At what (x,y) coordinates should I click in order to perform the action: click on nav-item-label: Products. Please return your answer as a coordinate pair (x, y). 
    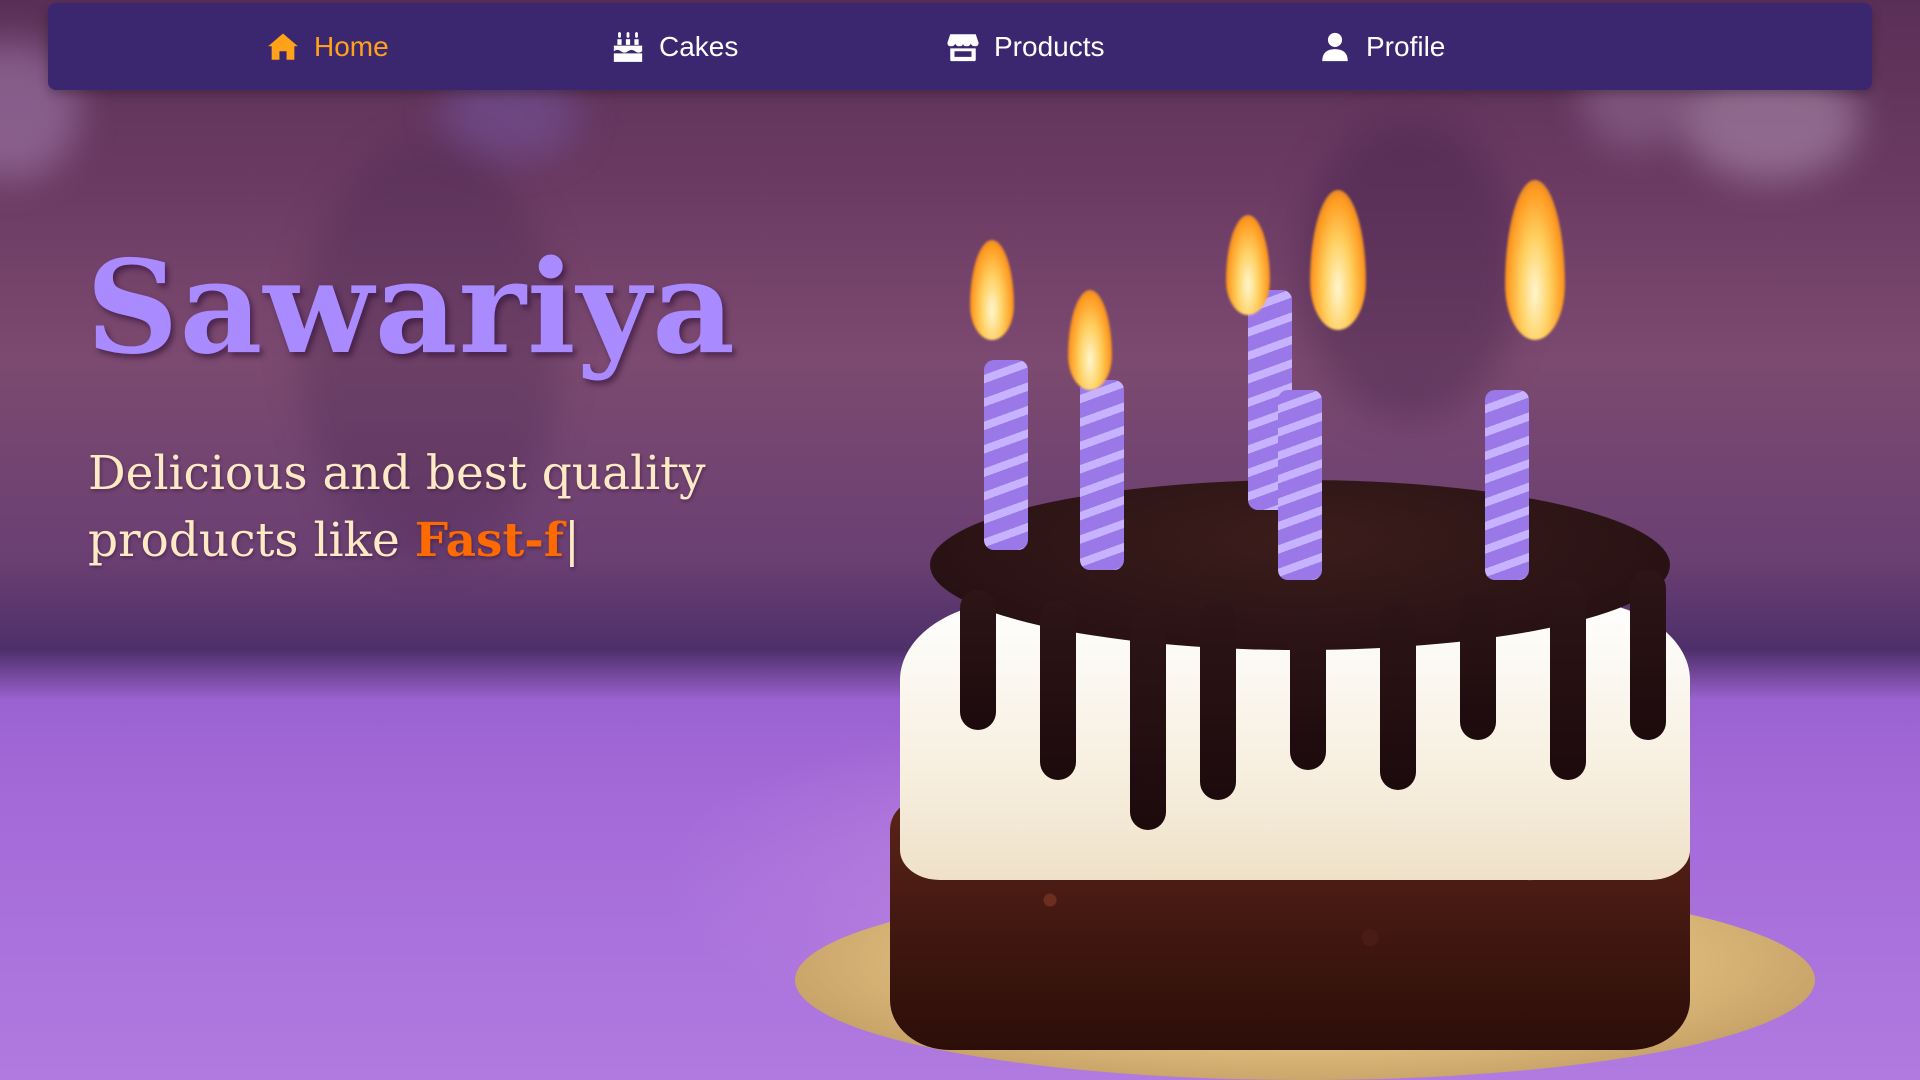
    Looking at the image, I should click on (1049, 46).